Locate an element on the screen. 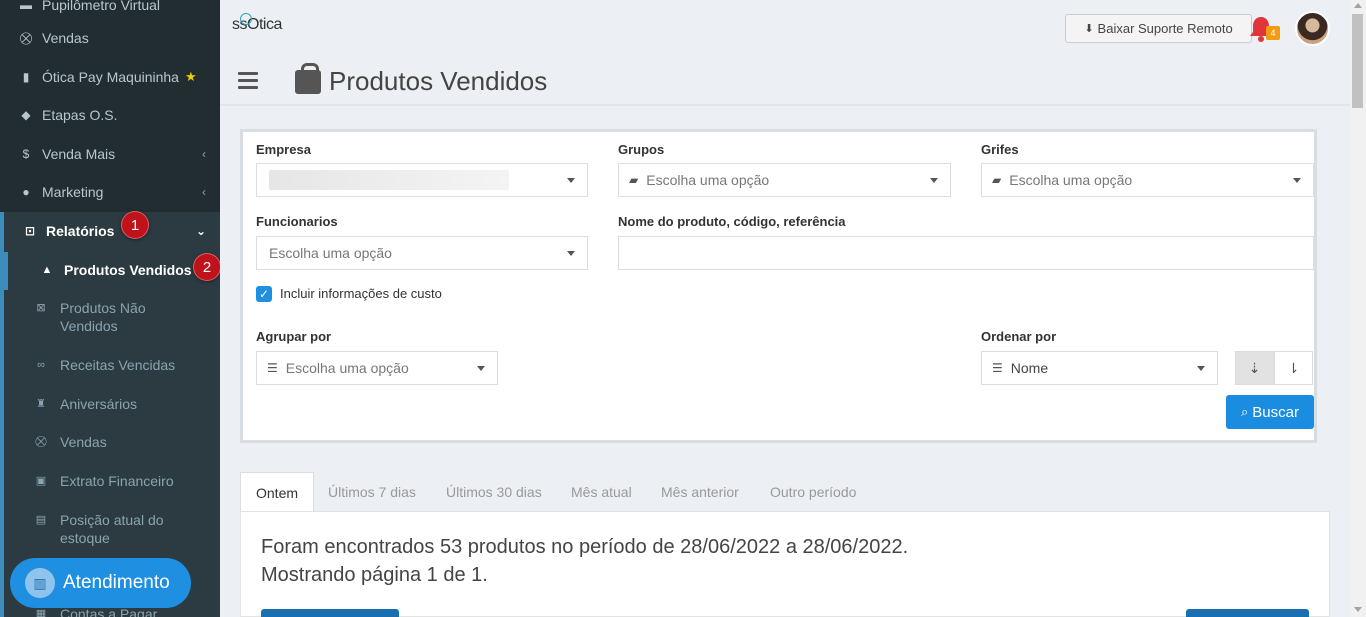 The image size is (1366, 617). scroll-thumb is located at coordinates (1357, 61).